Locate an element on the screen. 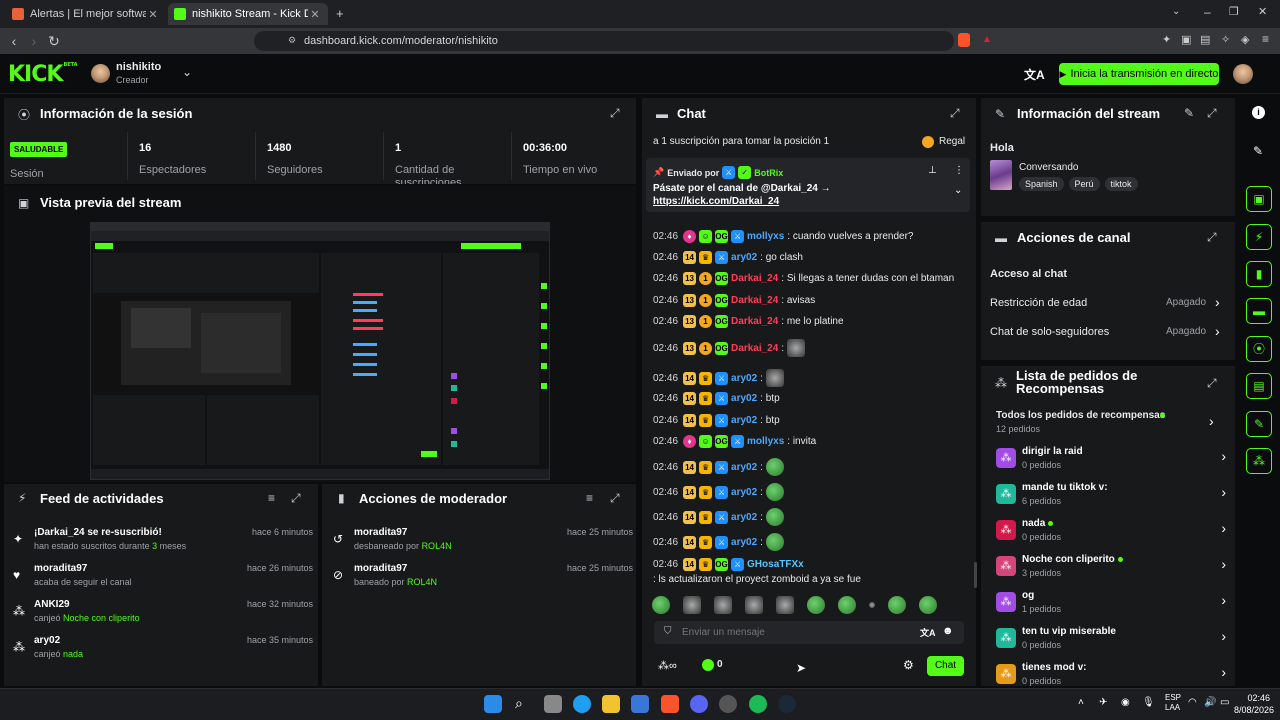 The image size is (1280, 720). search-icon: ⌕ is located at coordinates (519, 703).